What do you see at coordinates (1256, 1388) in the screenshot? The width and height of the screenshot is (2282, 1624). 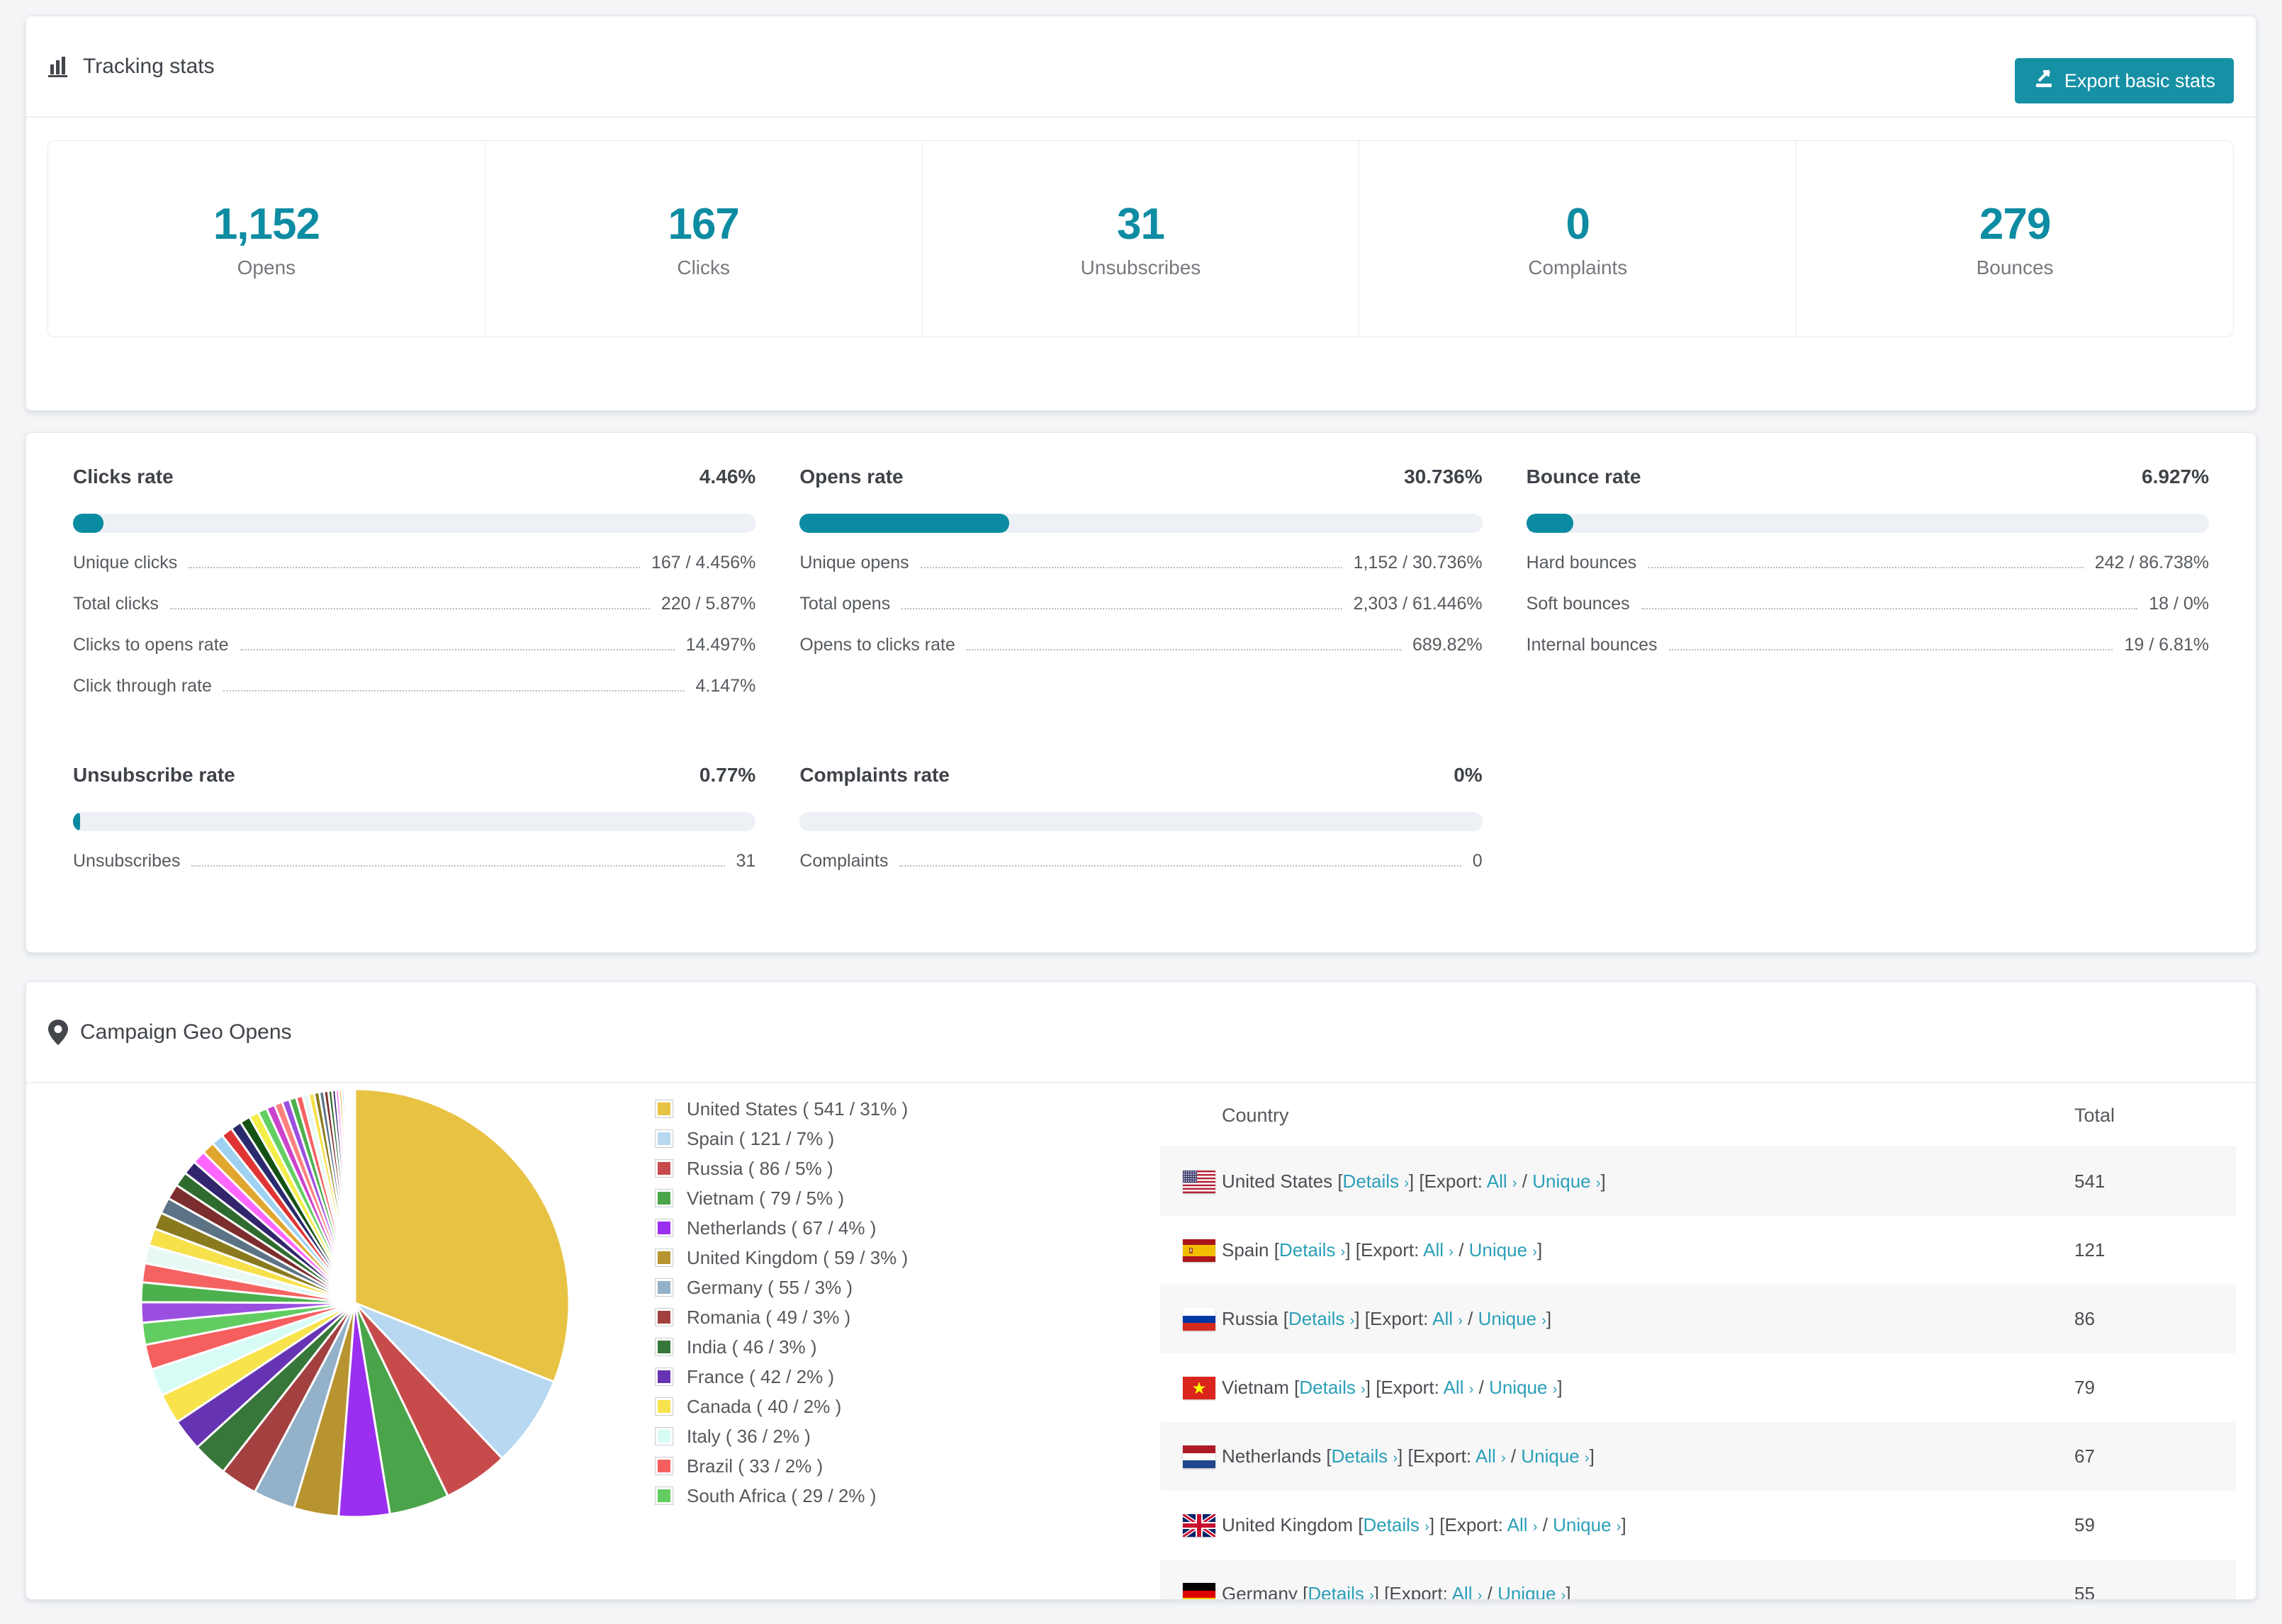 I see `country-name: Vietnam` at bounding box center [1256, 1388].